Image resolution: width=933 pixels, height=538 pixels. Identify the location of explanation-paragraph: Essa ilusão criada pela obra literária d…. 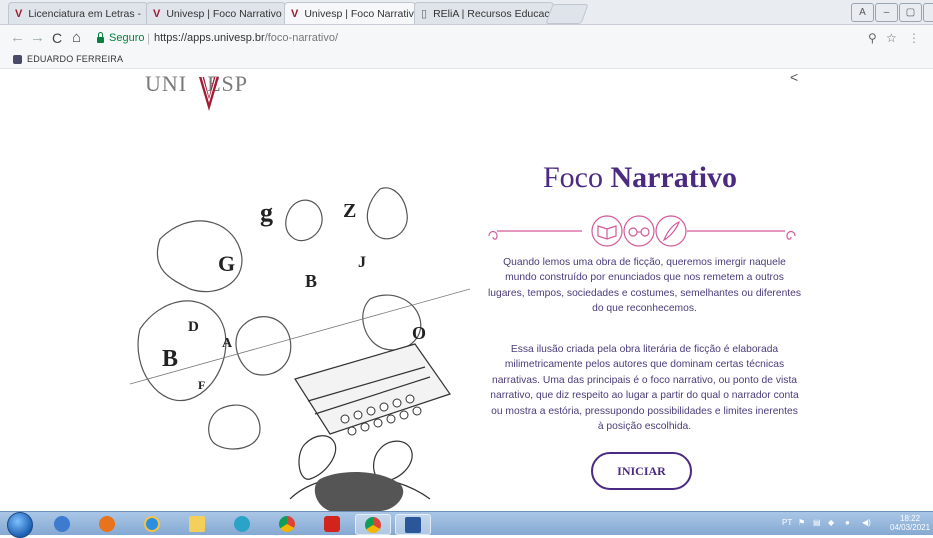
(644, 388).